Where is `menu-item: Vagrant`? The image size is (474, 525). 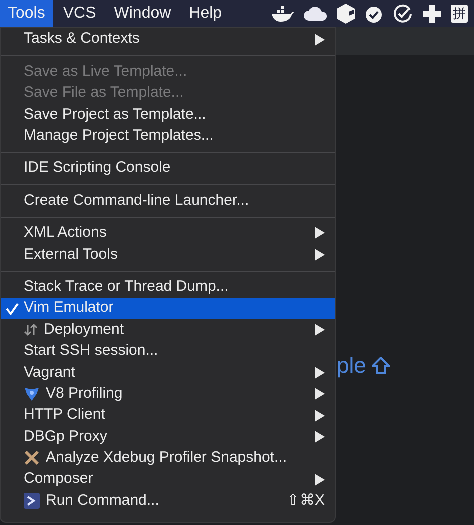 menu-item: Vagrant is located at coordinates (168, 373).